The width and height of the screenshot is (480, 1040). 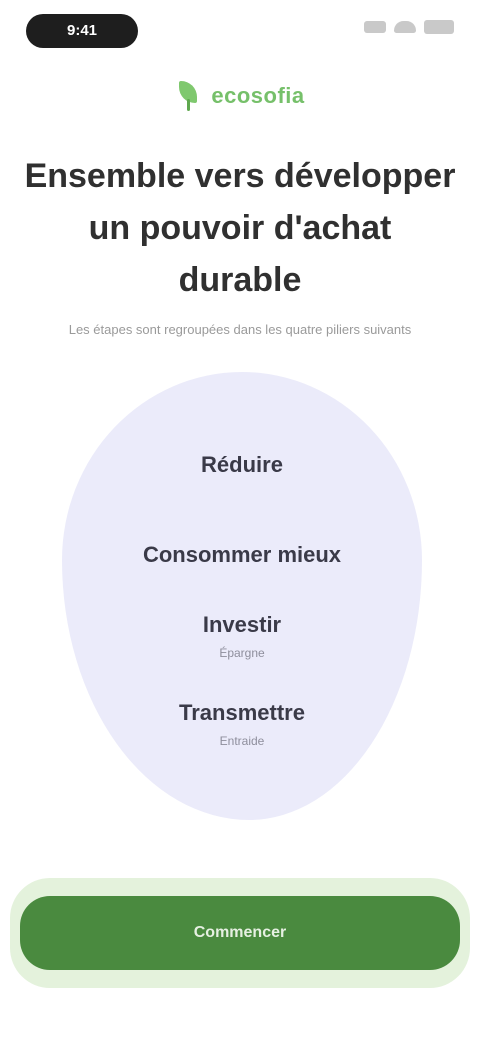 I want to click on pillar-title: Transmettre, so click(x=242, y=712).